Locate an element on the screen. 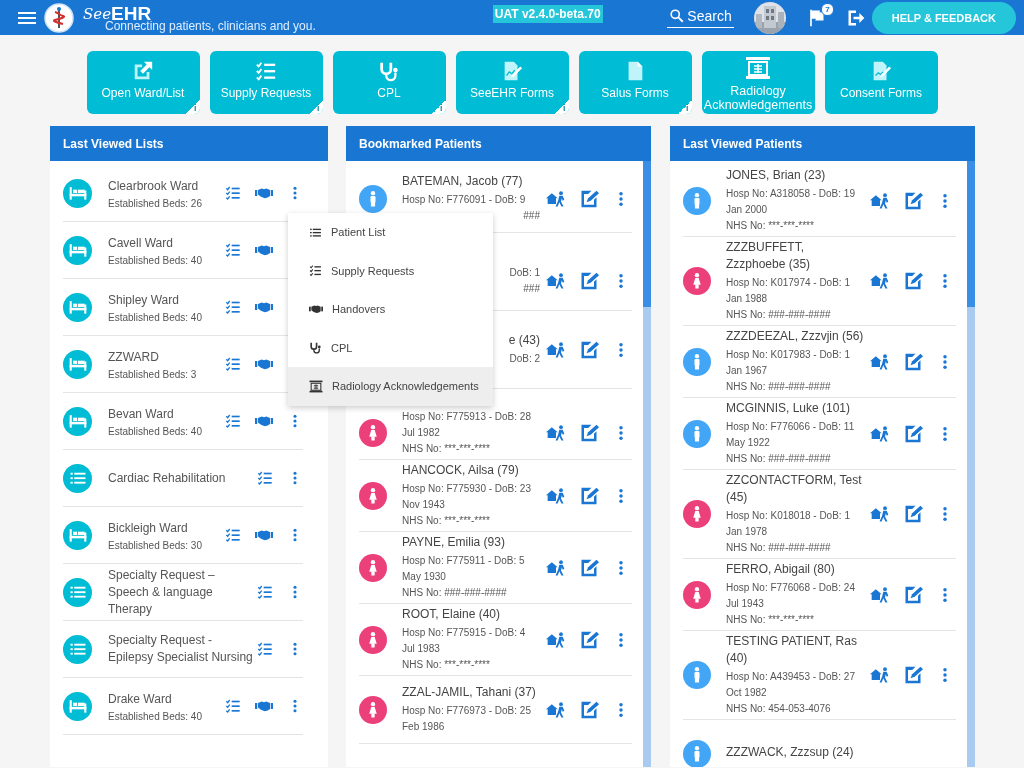 Image resolution: width=1024 pixels, height=768 pixels. search-button: Search is located at coordinates (700, 17).